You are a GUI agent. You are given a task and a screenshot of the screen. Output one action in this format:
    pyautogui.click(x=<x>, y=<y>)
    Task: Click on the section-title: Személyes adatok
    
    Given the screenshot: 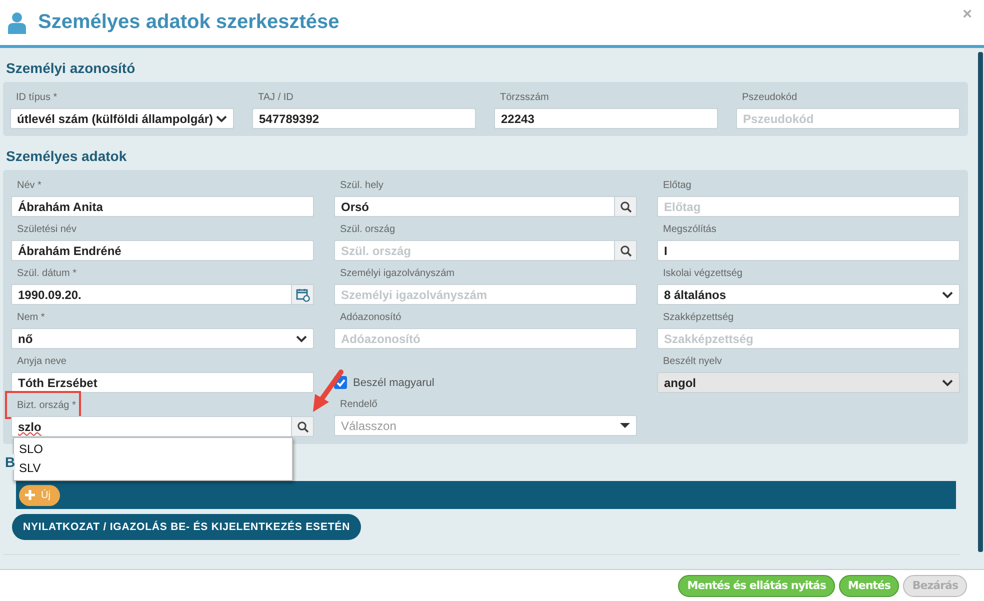 What is the action you would take?
    pyautogui.click(x=66, y=156)
    